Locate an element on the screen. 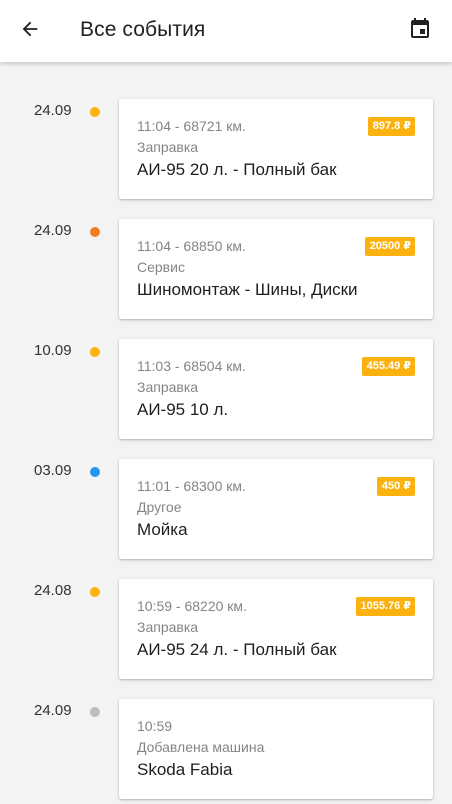  event-meta: 11:01 - 68300 км. is located at coordinates (191, 486).